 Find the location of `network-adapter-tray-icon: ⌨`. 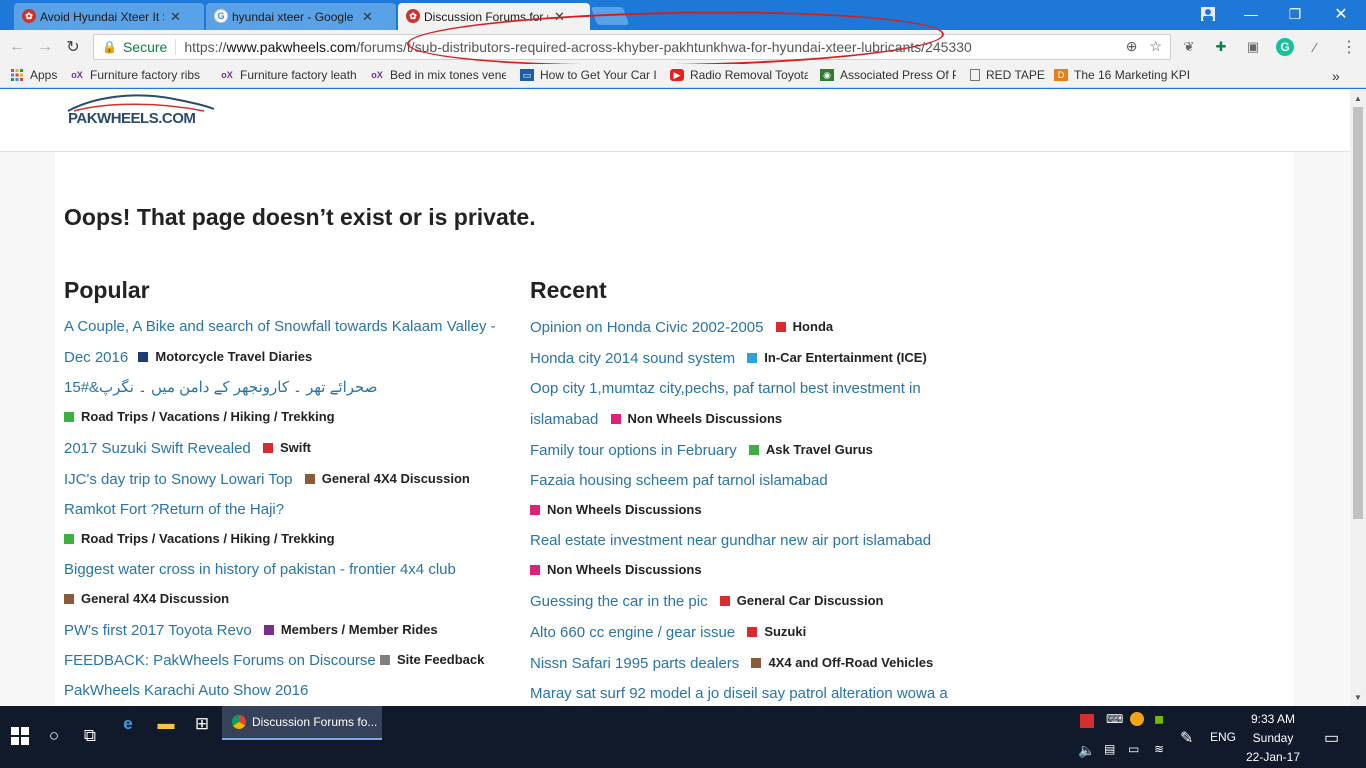

network-adapter-tray-icon: ⌨ is located at coordinates (1114, 719).